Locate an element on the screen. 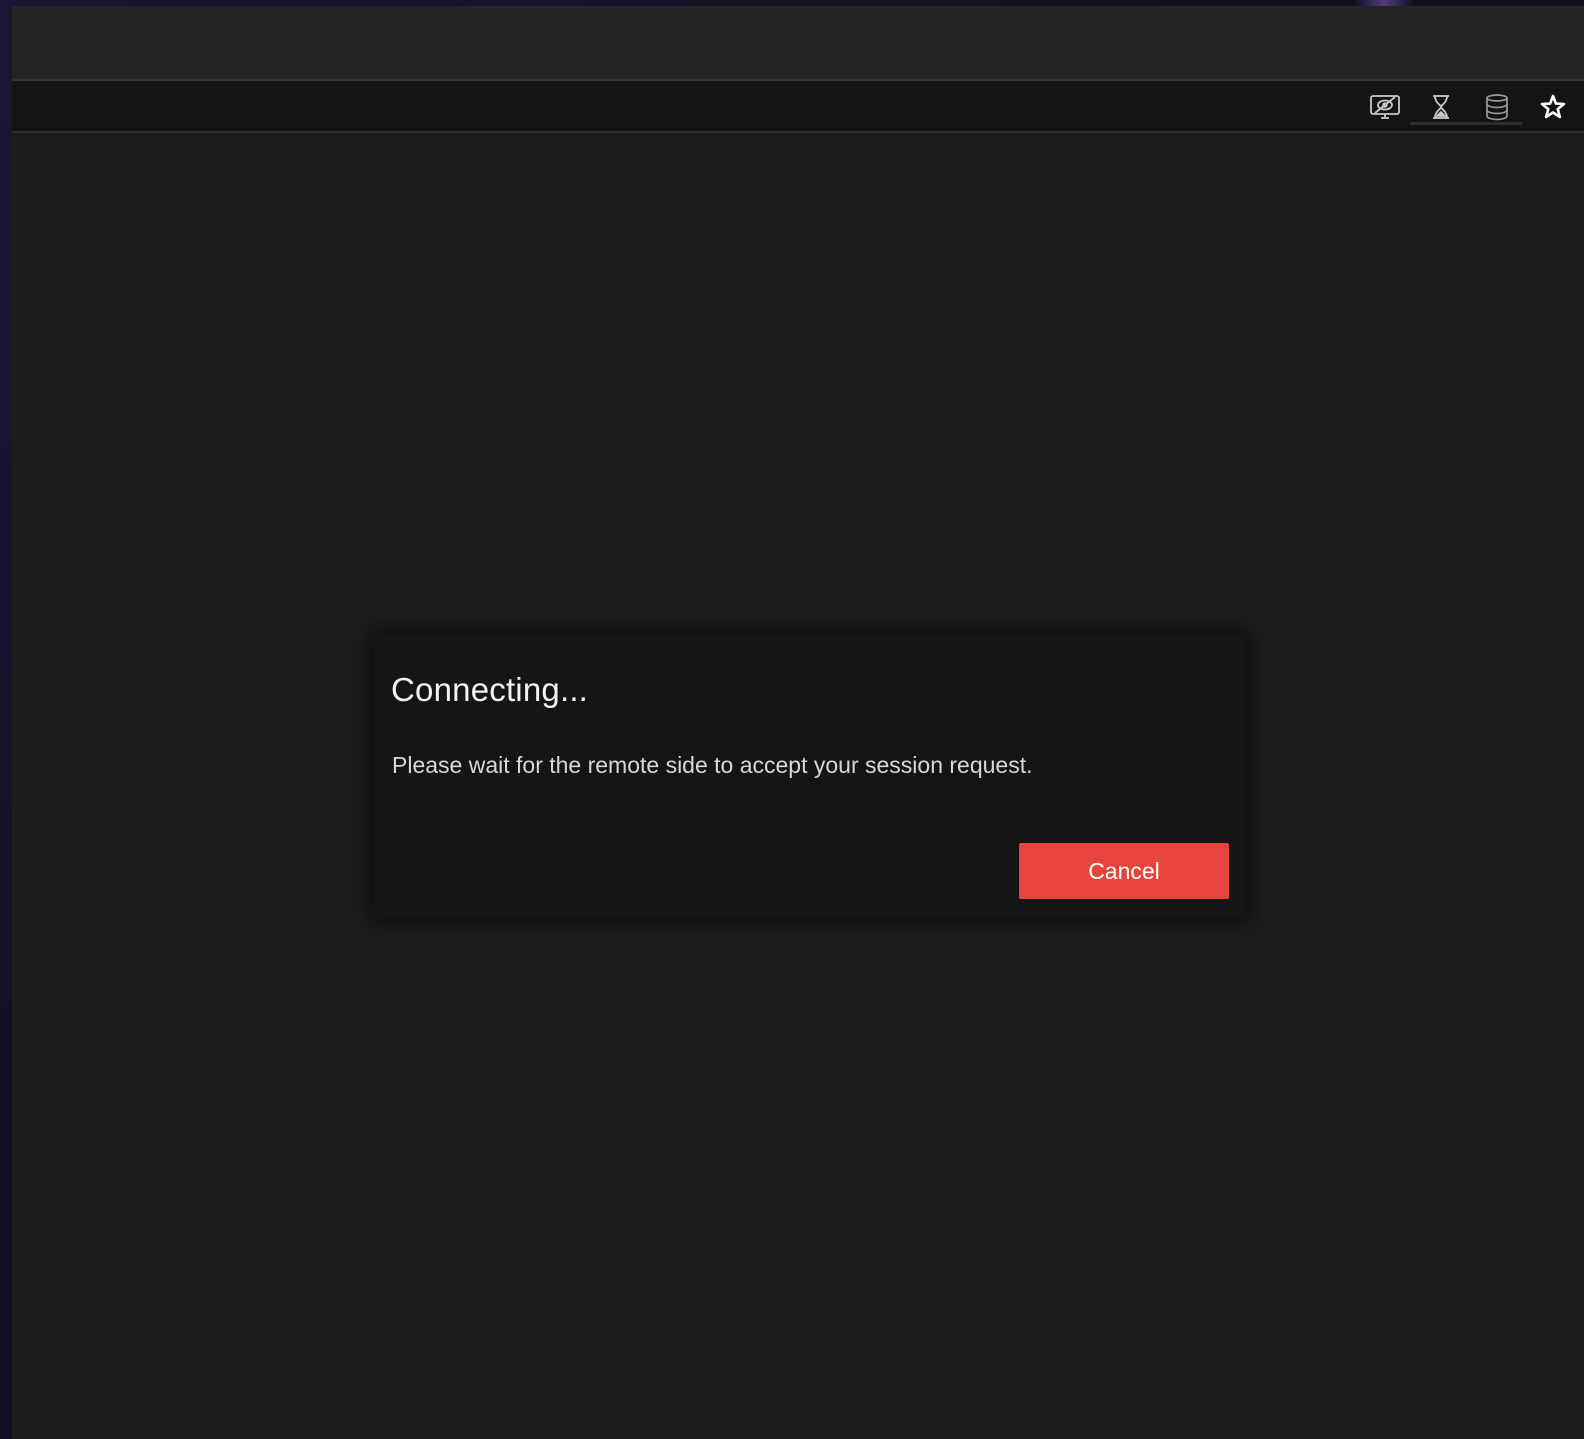 The width and height of the screenshot is (1584, 1439). hourglass-icon is located at coordinates (1441, 107).